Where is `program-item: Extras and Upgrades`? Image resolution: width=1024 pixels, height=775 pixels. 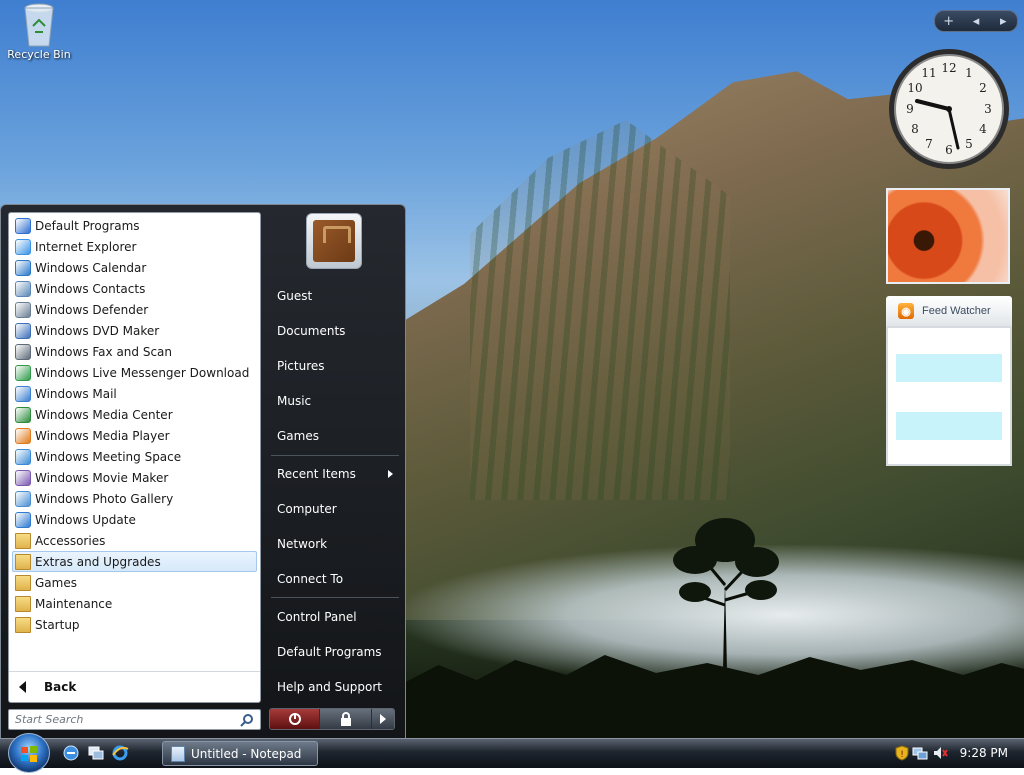 program-item: Extras and Upgrades is located at coordinates (134, 561).